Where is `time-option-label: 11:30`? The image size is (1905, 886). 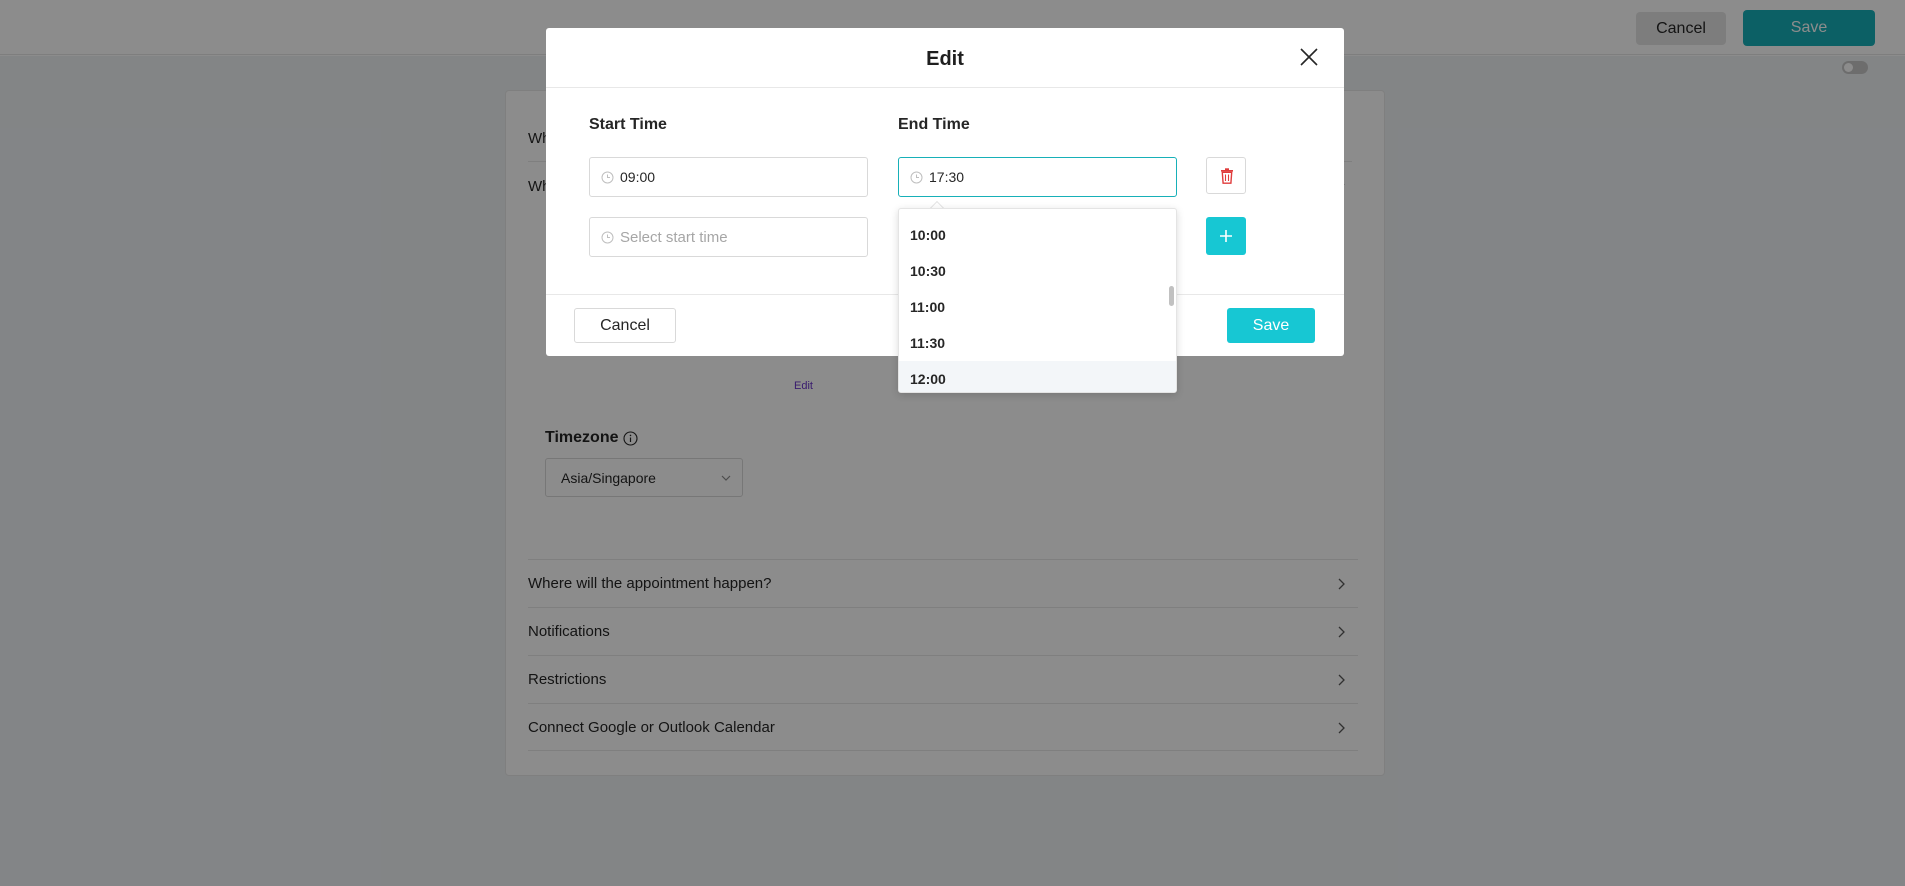 time-option-label: 11:30 is located at coordinates (928, 343).